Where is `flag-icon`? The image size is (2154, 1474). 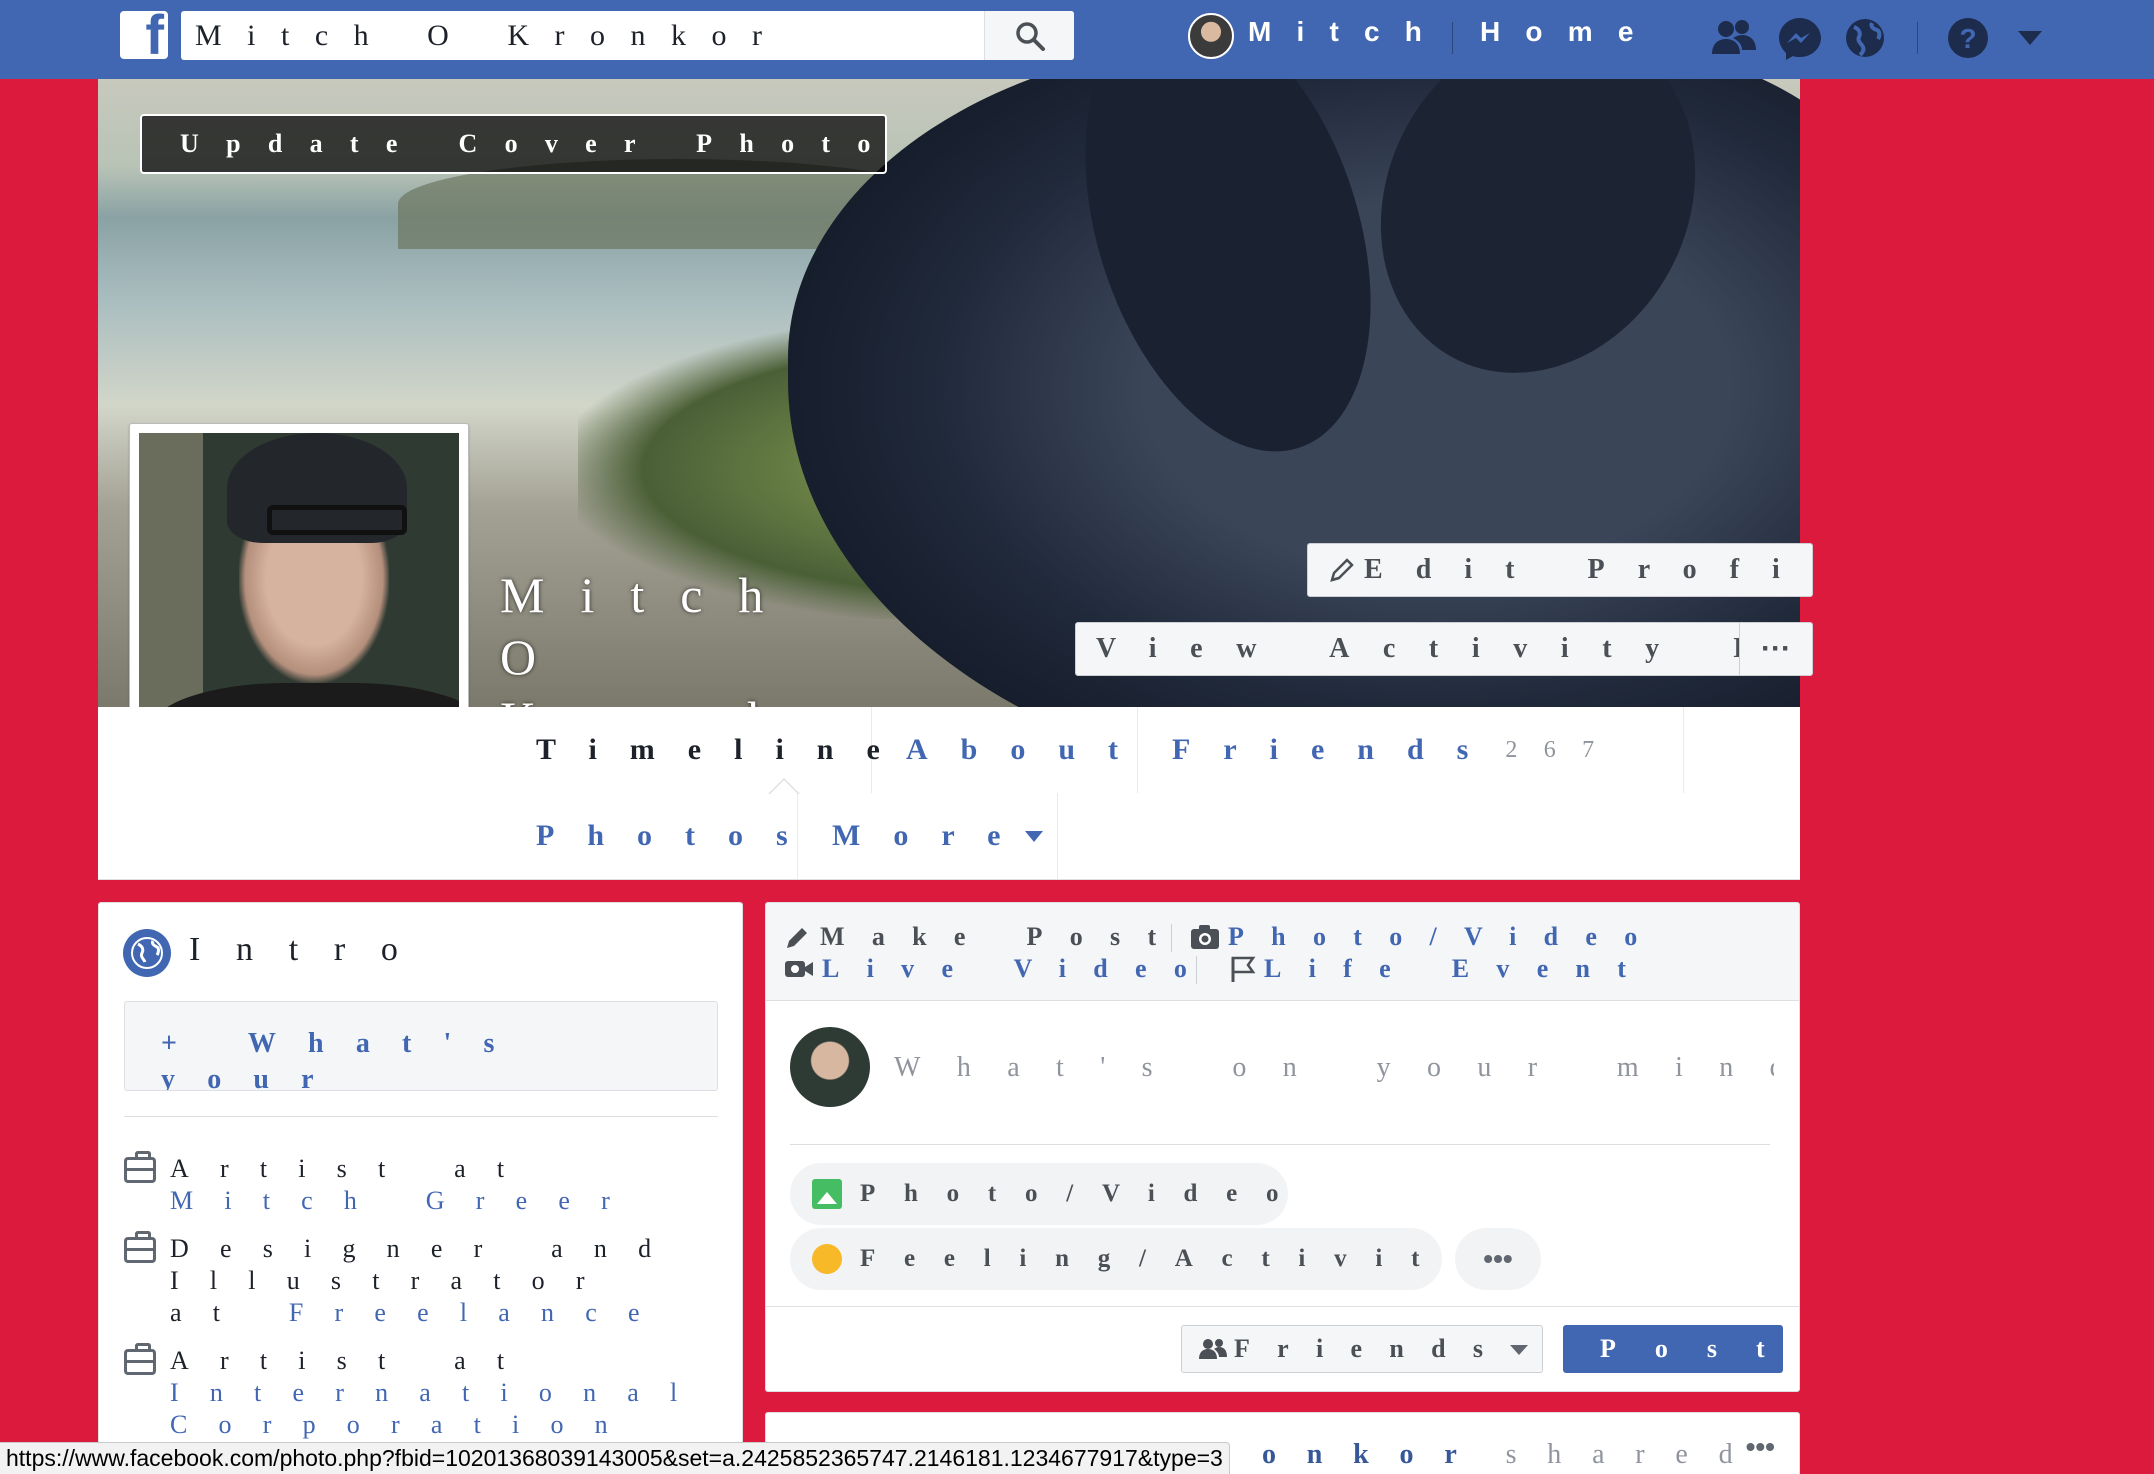 flag-icon is located at coordinates (1243, 969).